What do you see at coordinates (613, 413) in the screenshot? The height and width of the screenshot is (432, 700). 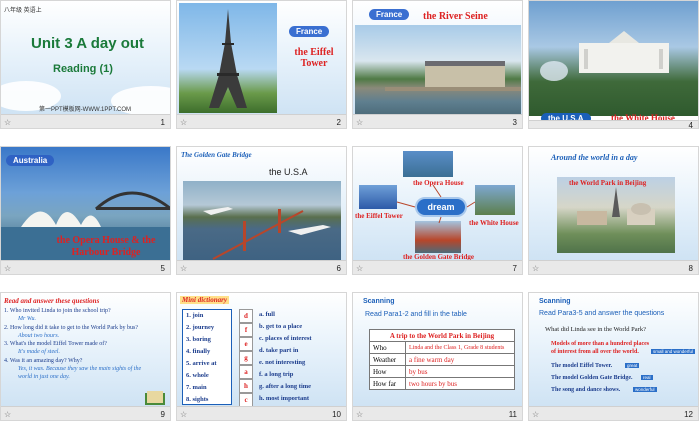 I see `slide-footer: ☆ 12` at bounding box center [613, 413].